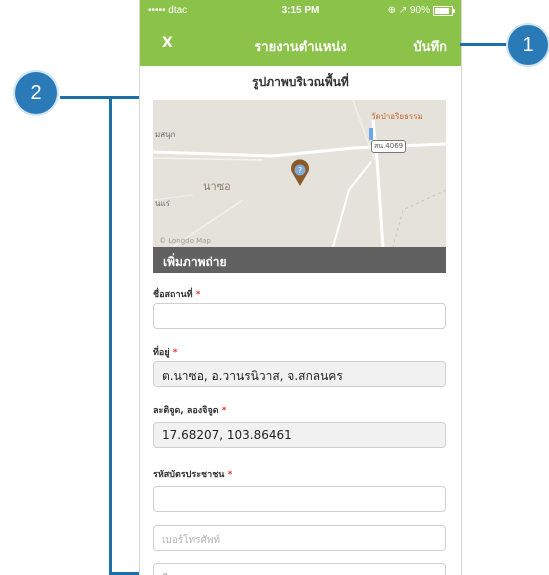 The width and height of the screenshot is (549, 575). Describe the element at coordinates (161, 353) in the screenshot. I see `address-label-text: ที่อยู่` at that location.